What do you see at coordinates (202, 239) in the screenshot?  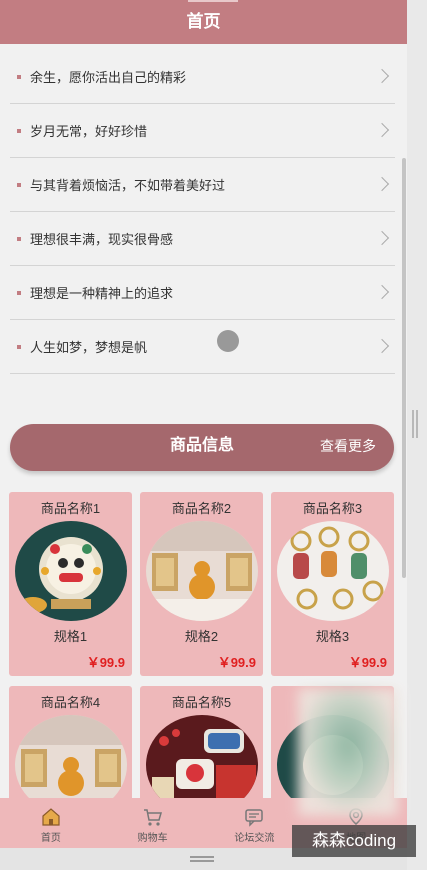 I see `list-item: 理想很丰满，现实很骨感` at bounding box center [202, 239].